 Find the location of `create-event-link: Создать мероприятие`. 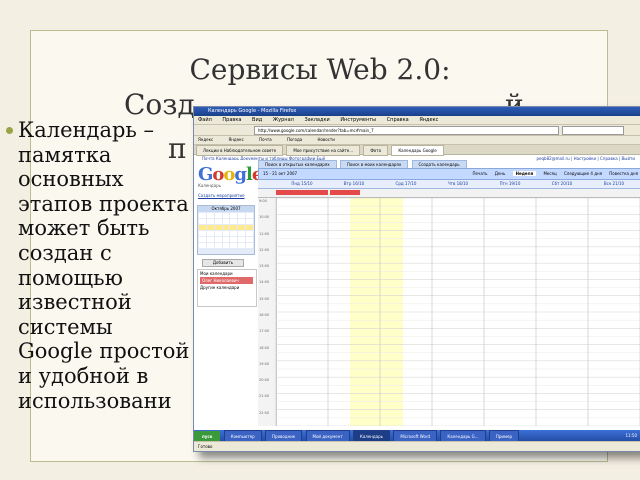

create-event-link: Создать мероприятие is located at coordinates (221, 195).